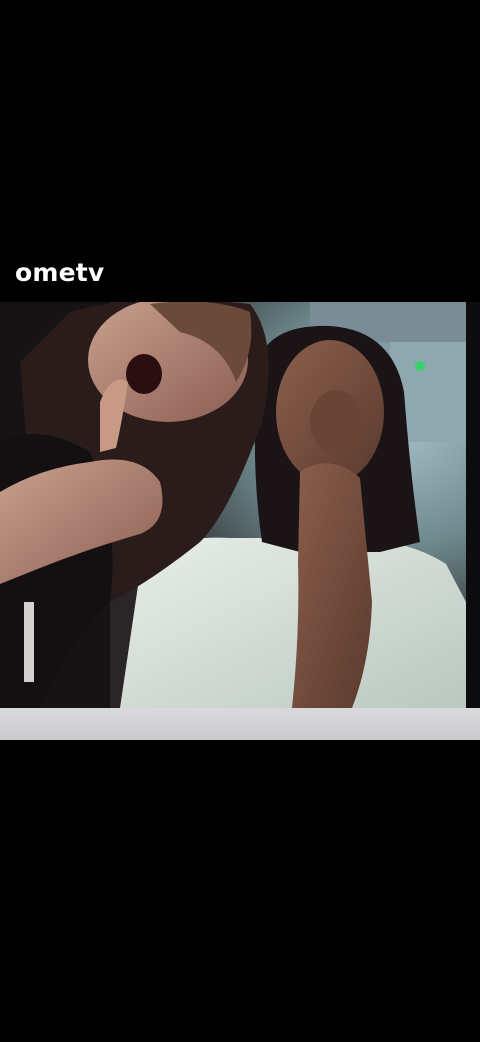 The height and width of the screenshot is (1042, 480). Describe the element at coordinates (240, 724) in the screenshot. I see `bottom-strip` at that location.